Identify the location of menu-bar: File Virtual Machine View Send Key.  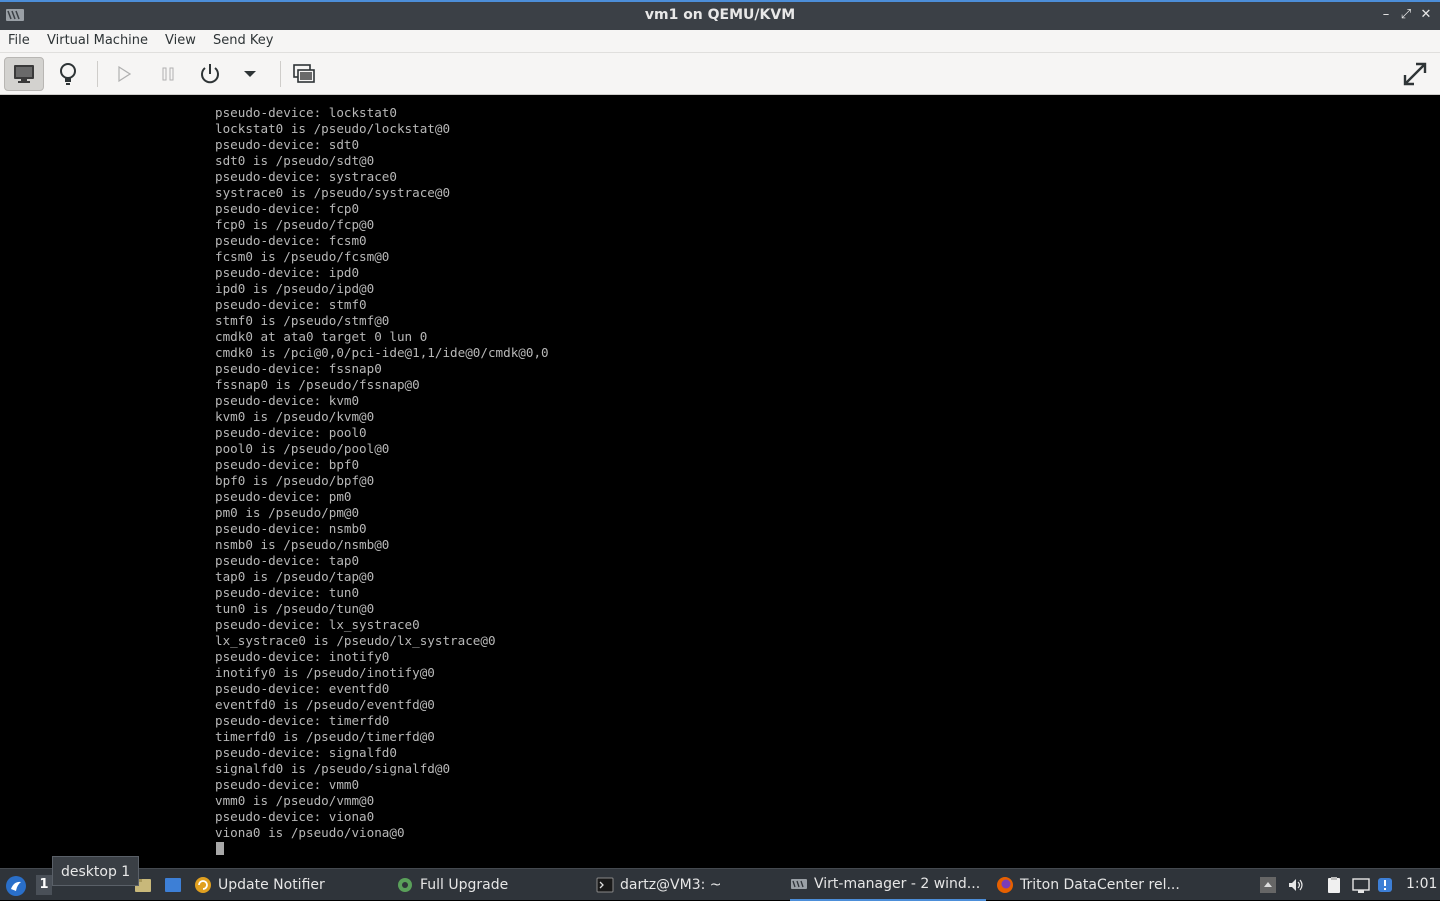
(720, 41).